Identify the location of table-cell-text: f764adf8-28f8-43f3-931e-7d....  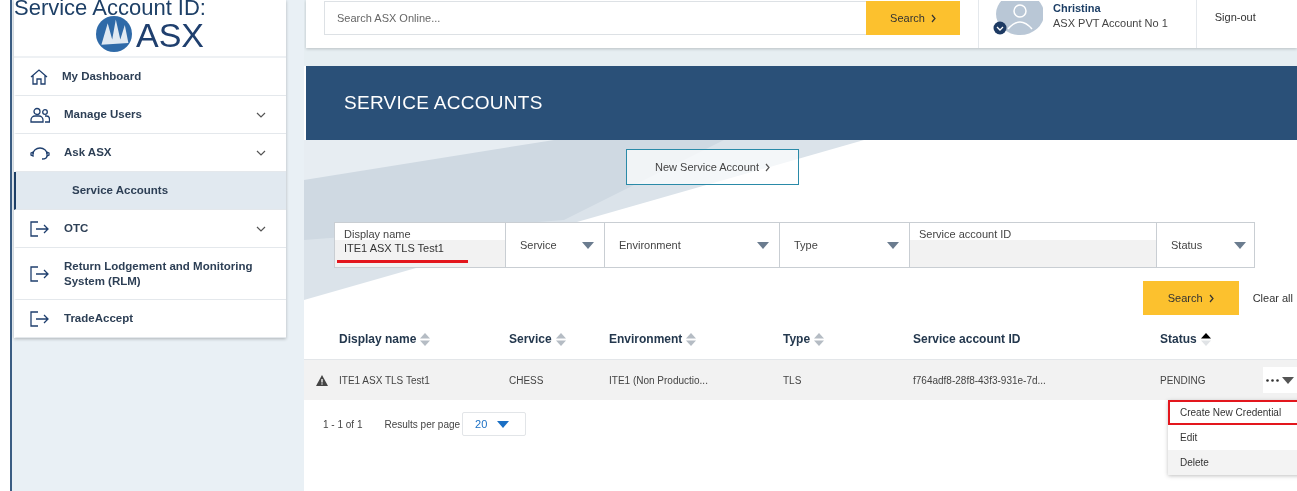
(980, 380).